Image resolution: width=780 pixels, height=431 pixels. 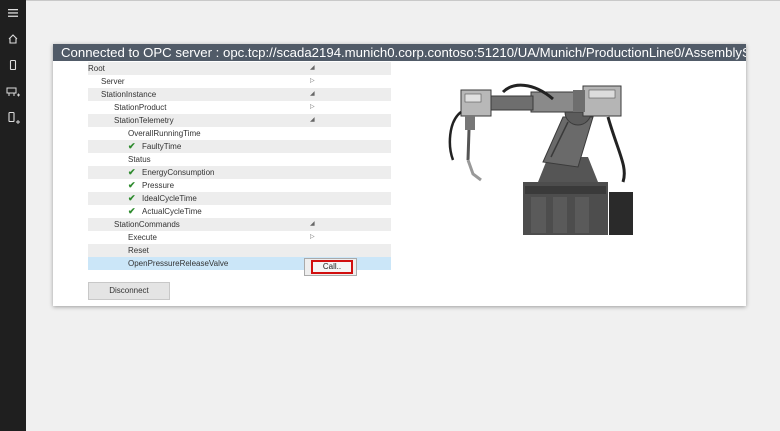 What do you see at coordinates (239, 250) in the screenshot?
I see `tree-node-reset: Reset` at bounding box center [239, 250].